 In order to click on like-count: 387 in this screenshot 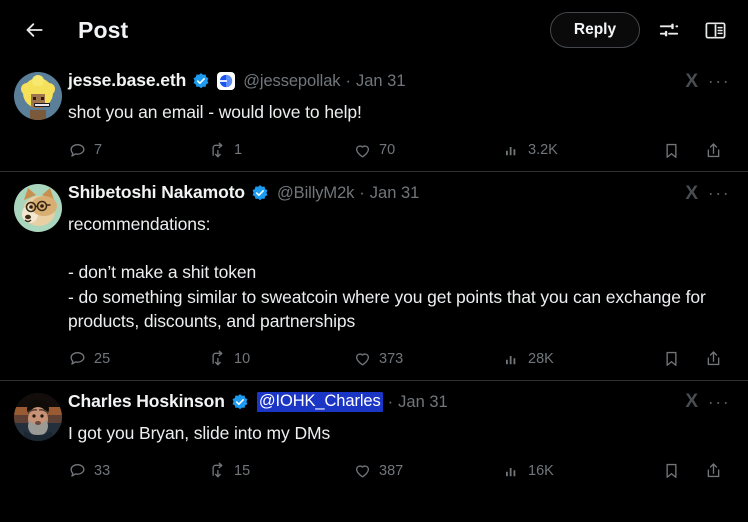, I will do `click(391, 470)`.